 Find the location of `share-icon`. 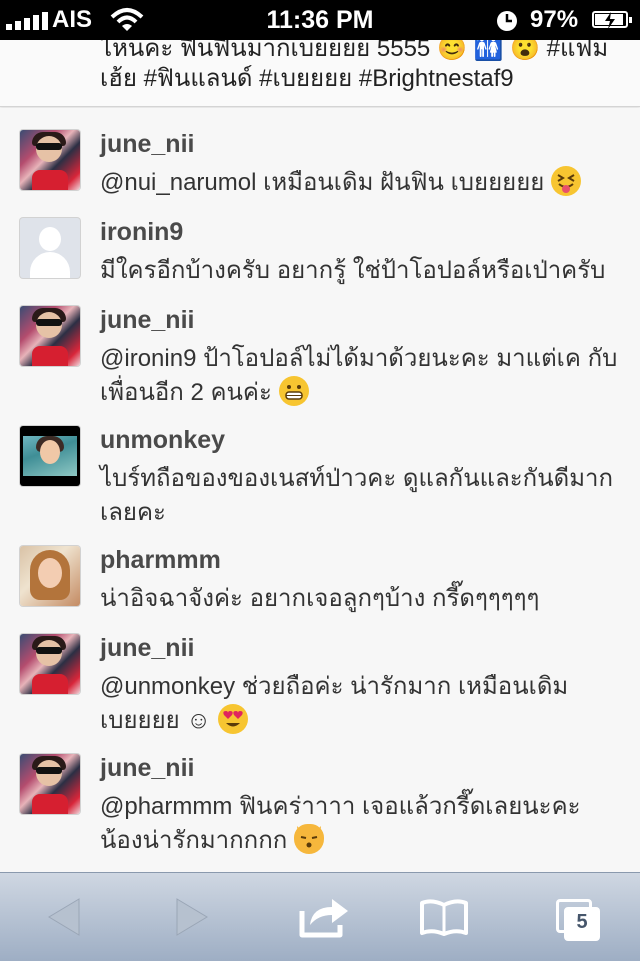

share-icon is located at coordinates (323, 918).